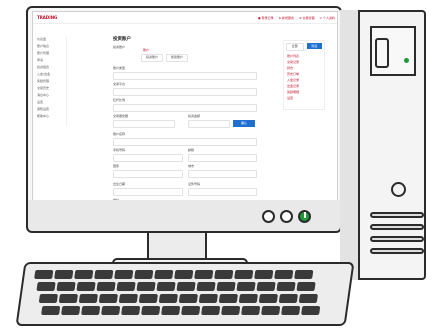 Image resolution: width=432 pixels, height=334 pixels. I want to click on sidebar-item: 交易历史, so click(51, 88).